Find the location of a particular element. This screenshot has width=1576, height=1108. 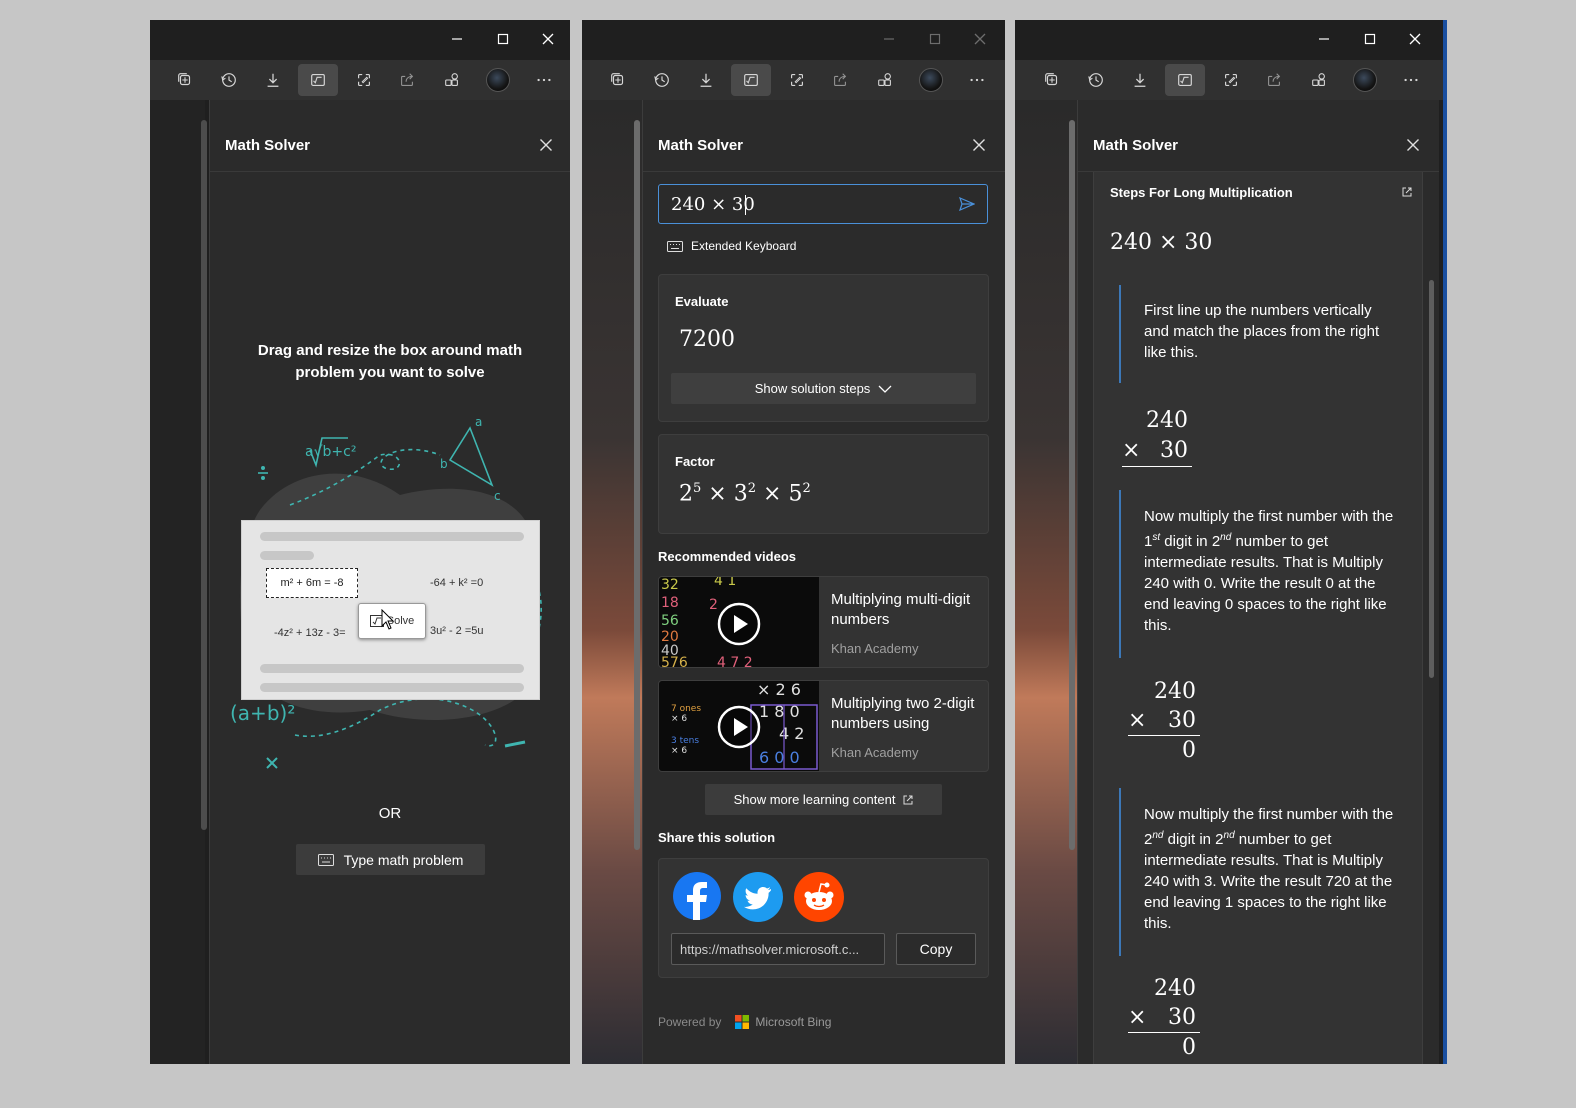

download-icon is located at coordinates (1140, 80).